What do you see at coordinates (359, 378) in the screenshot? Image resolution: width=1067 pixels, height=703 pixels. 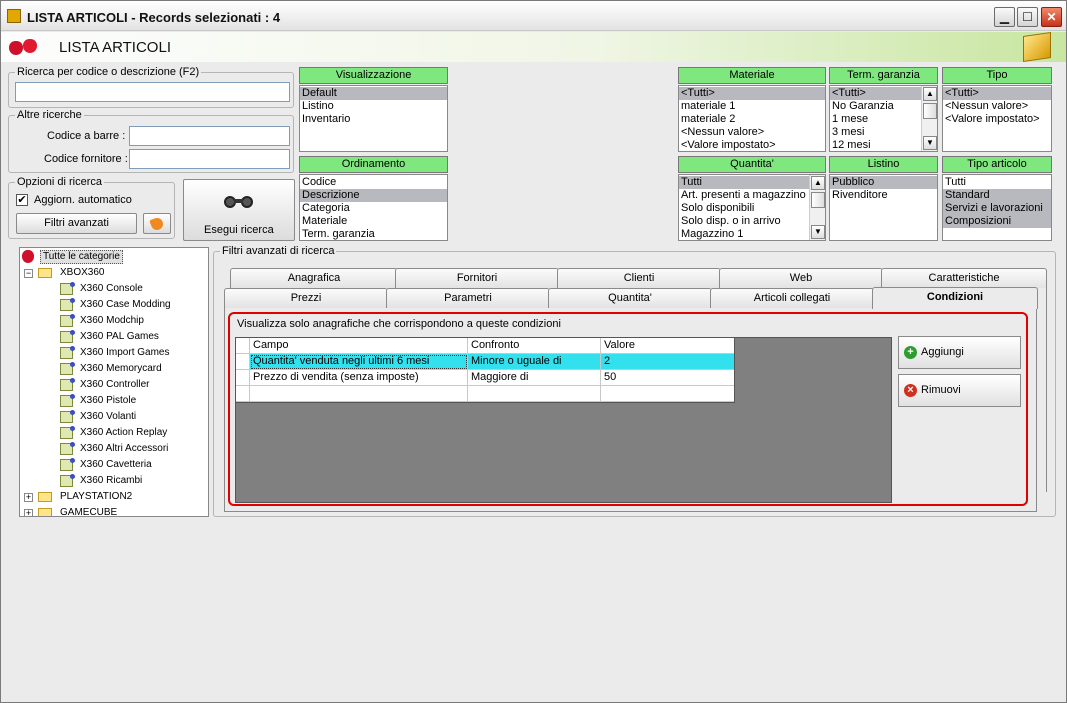 I see `table-cell: Prezzo di vendita (senza imposte)` at bounding box center [359, 378].